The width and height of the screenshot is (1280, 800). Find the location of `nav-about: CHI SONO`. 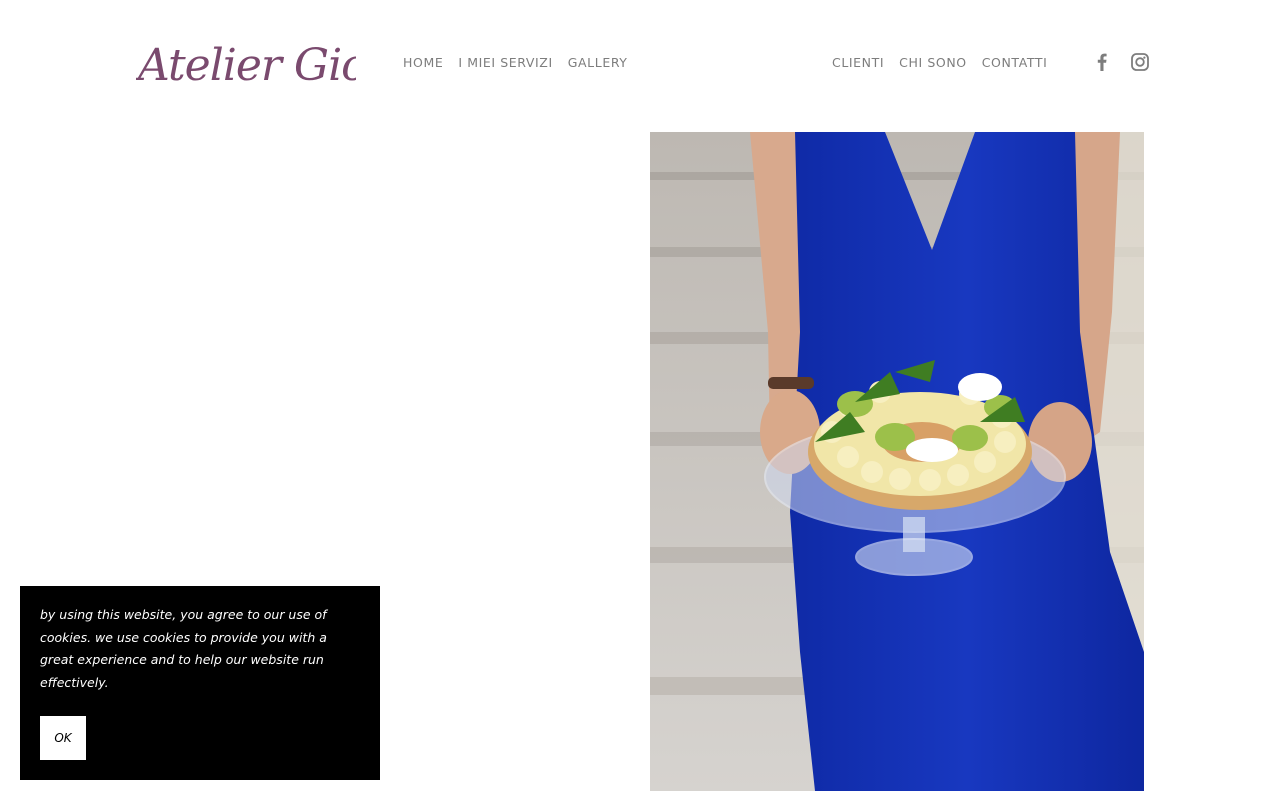

nav-about: CHI SONO is located at coordinates (933, 62).